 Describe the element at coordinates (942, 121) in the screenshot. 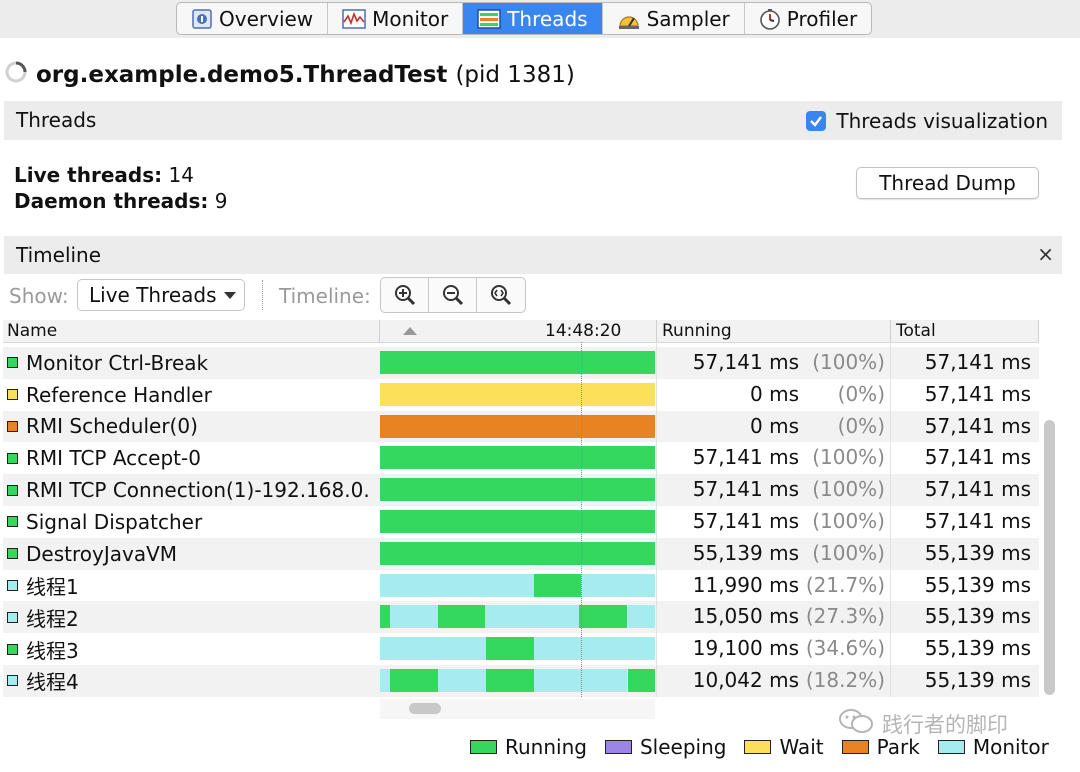

I see `visualization-label: Threads visualization` at that location.